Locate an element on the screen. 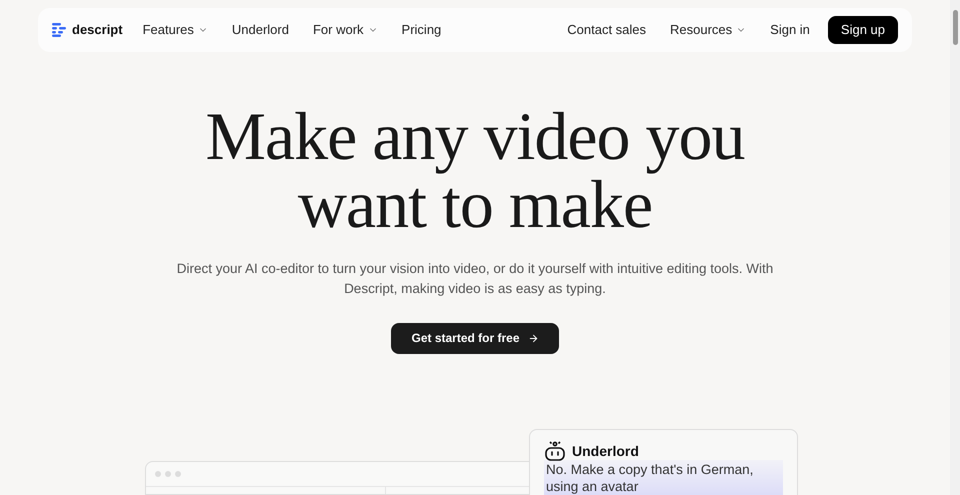 This screenshot has height=495, width=960. get-started-button: Get started for free is located at coordinates (475, 338).